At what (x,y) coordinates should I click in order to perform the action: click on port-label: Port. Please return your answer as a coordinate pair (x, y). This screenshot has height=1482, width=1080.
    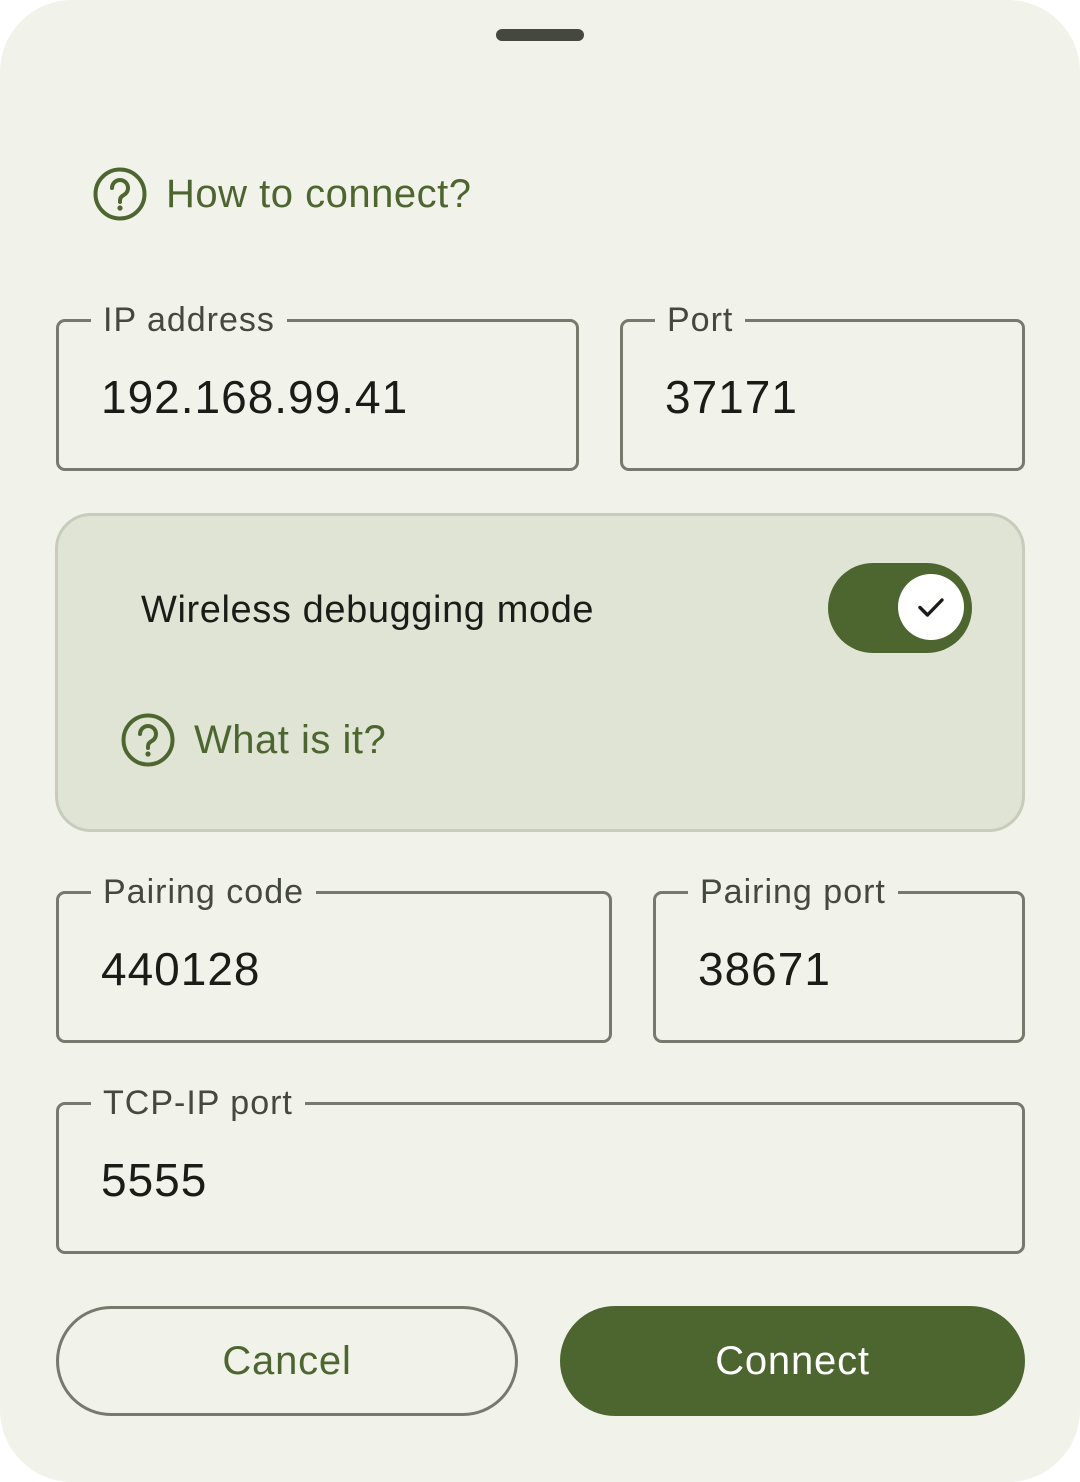
    Looking at the image, I should click on (700, 320).